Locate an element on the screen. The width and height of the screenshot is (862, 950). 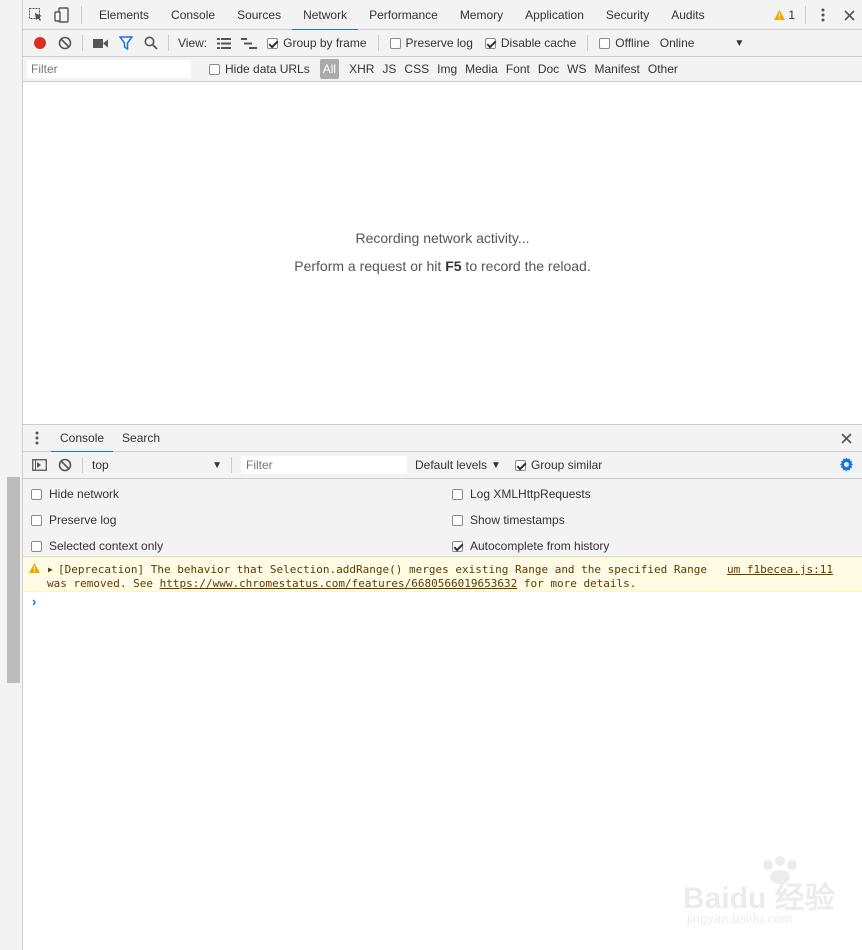
log-xhr-checkbox: Log XMLHttpRequests is located at coordinates (521, 494).